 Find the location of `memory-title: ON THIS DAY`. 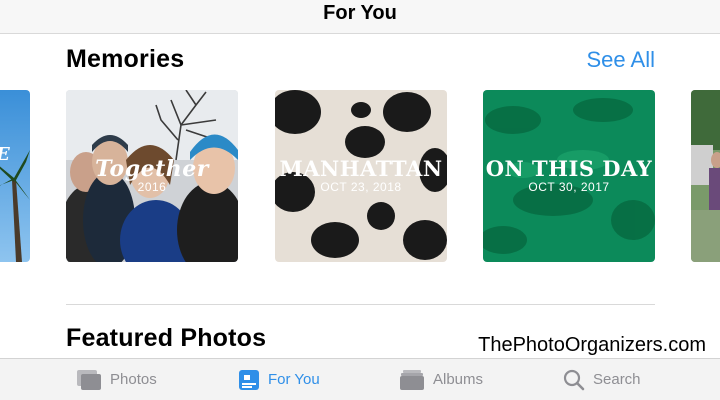

memory-title: ON THIS DAY is located at coordinates (569, 168).